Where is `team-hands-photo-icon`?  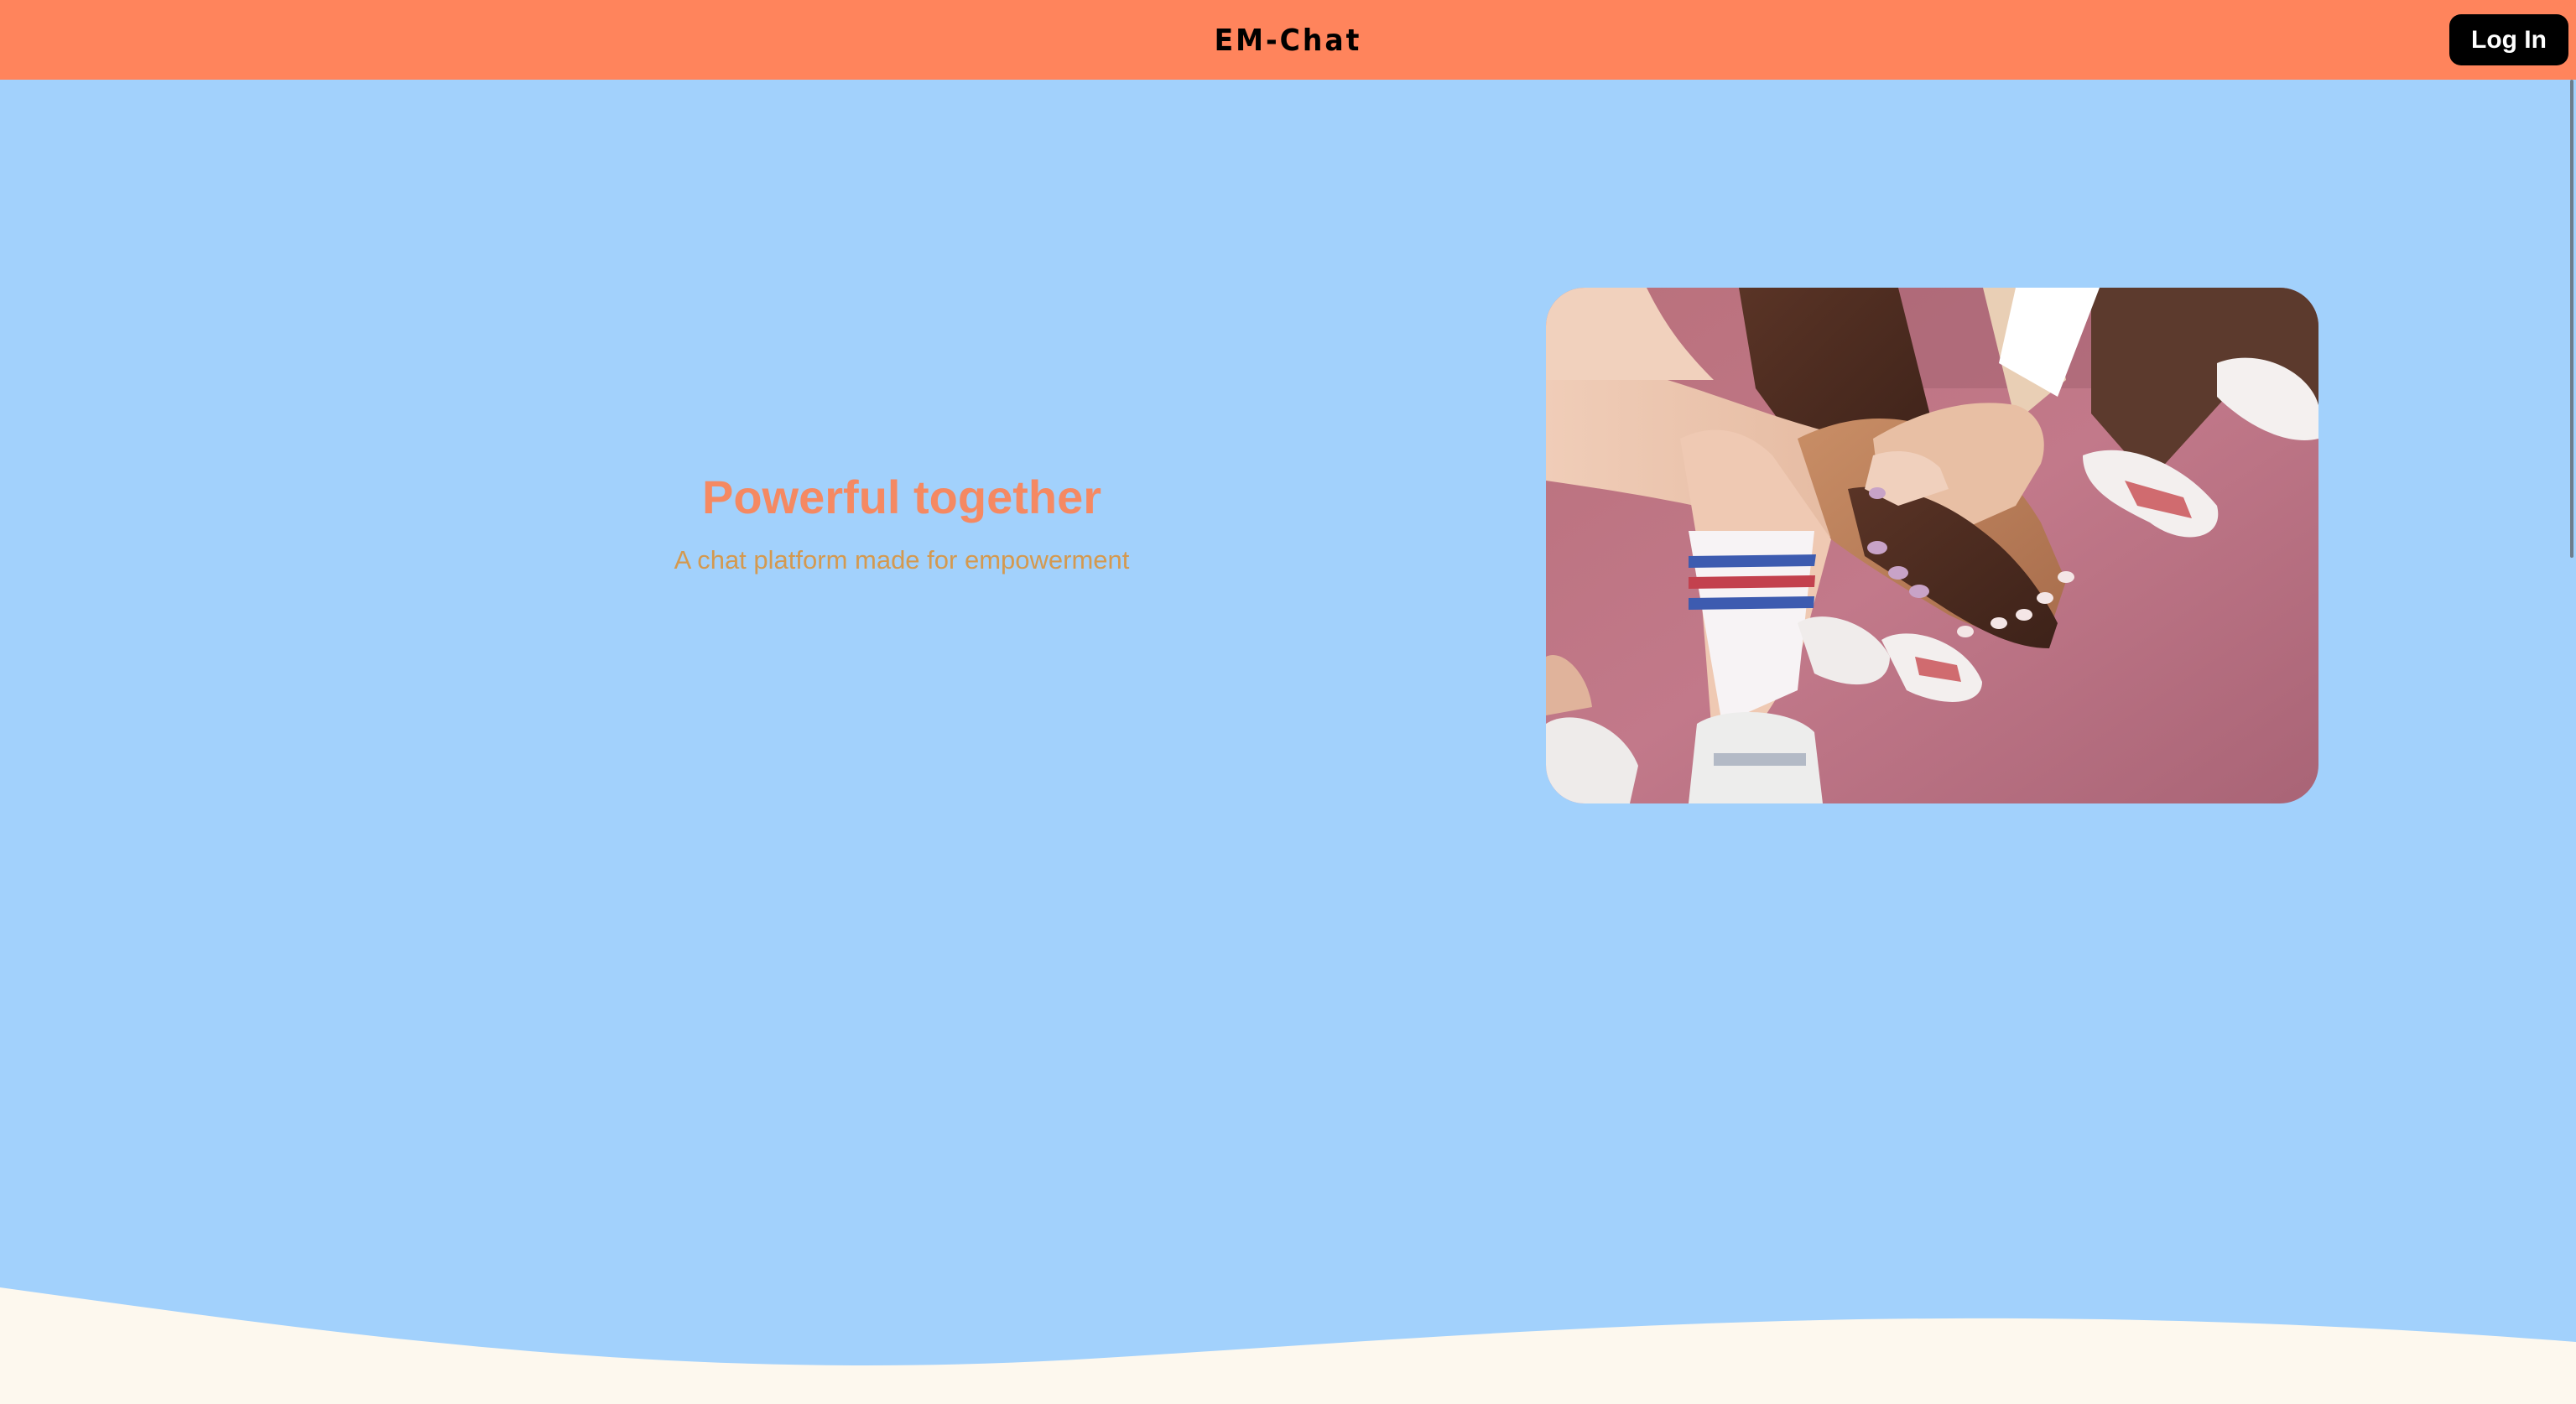
team-hands-photo-icon is located at coordinates (1932, 545).